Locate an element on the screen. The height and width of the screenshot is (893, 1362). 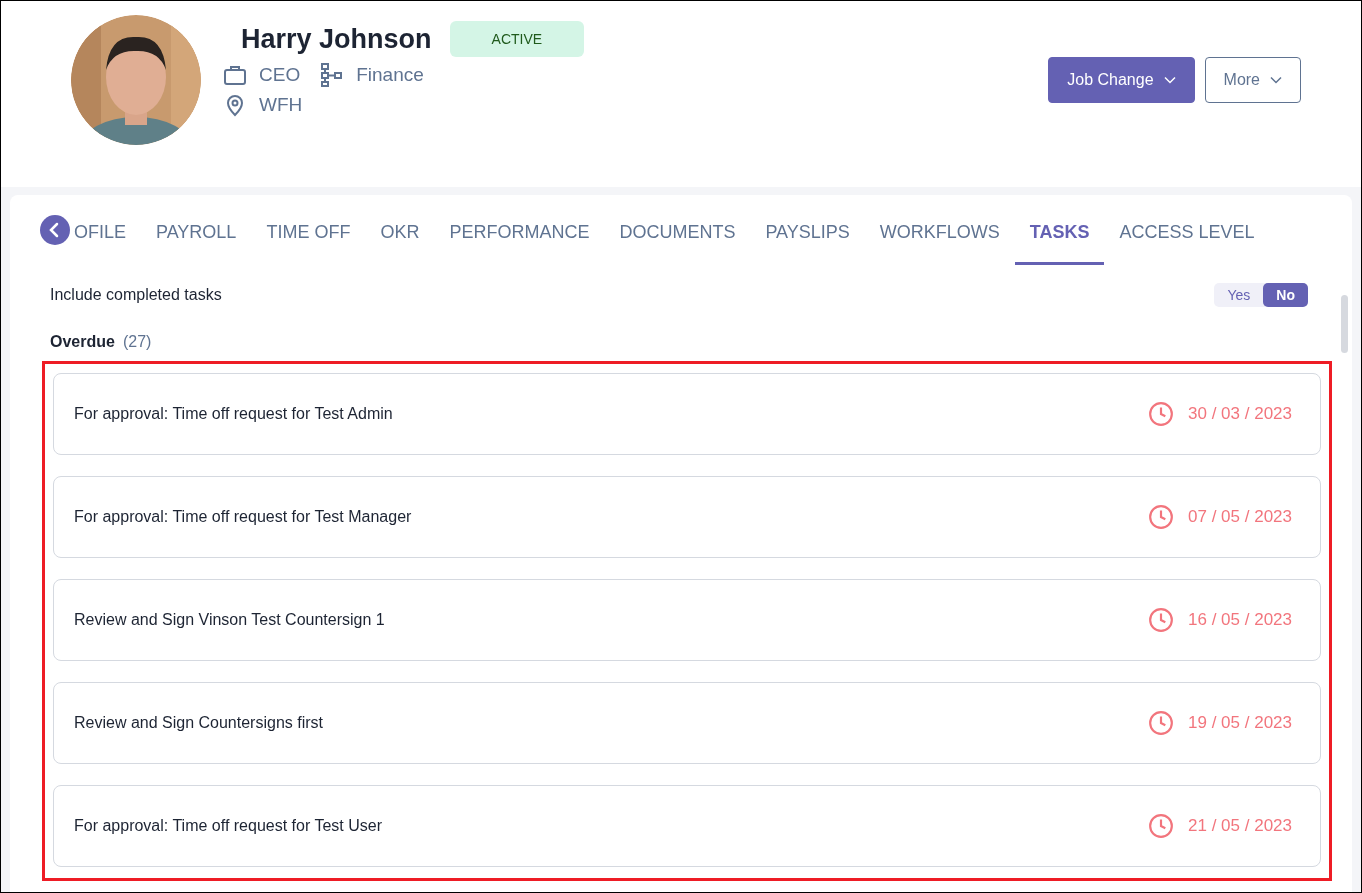
tab: OKR is located at coordinates (400, 230).